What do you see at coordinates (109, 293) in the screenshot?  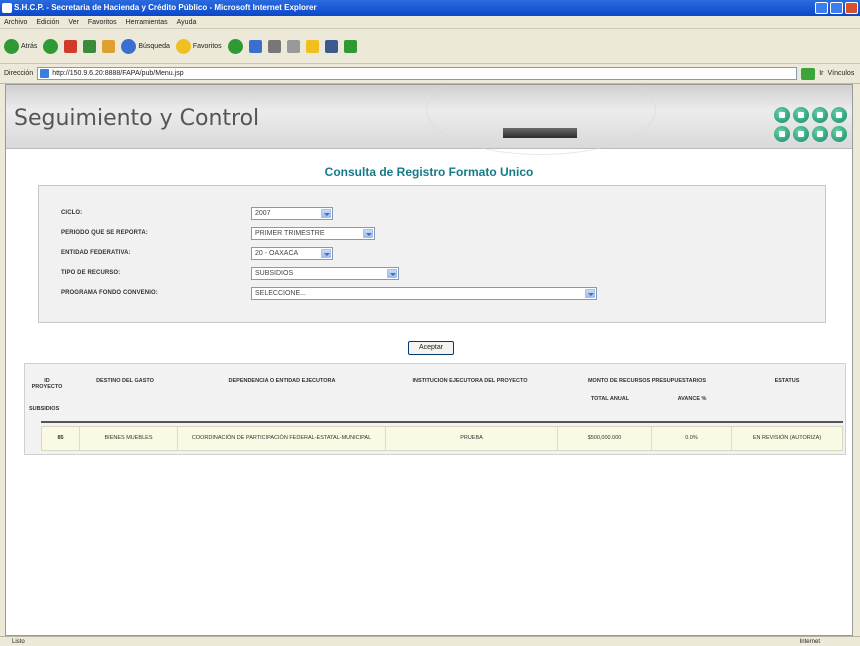 I see `programa-label: PROGRAMA FONDO CONVENIO:` at bounding box center [109, 293].